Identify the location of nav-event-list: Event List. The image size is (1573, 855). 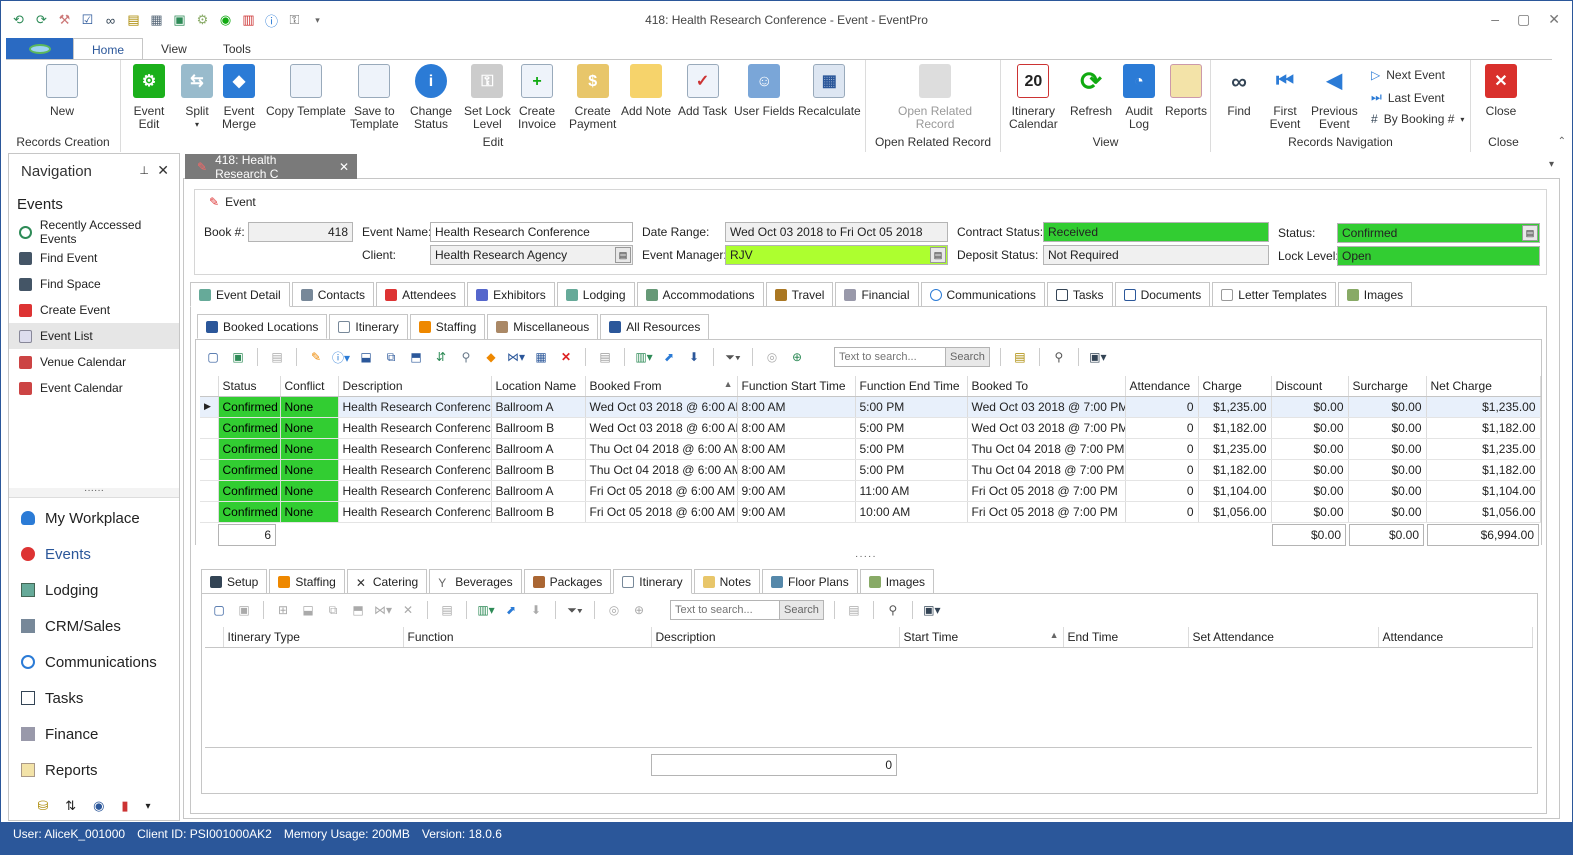
(94, 336).